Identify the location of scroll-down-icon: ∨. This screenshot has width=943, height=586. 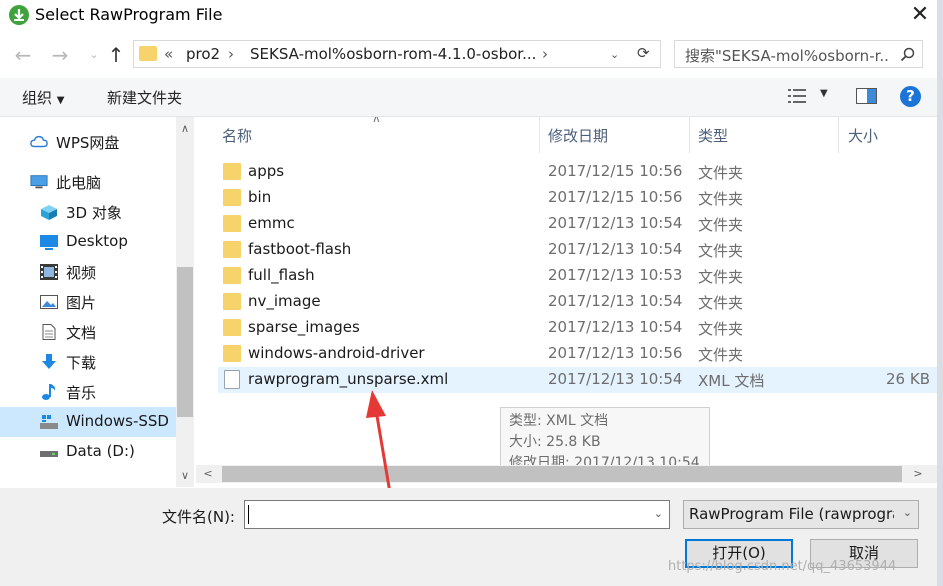
(185, 475).